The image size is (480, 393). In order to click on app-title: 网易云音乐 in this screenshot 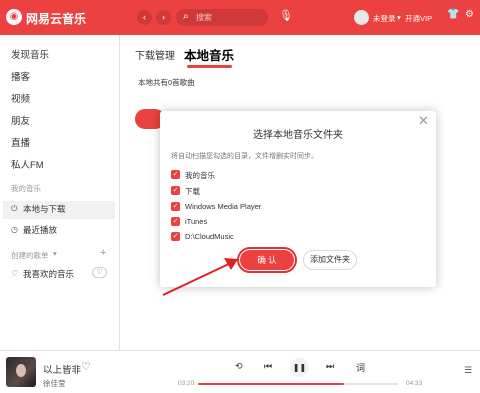, I will do `click(56, 19)`.